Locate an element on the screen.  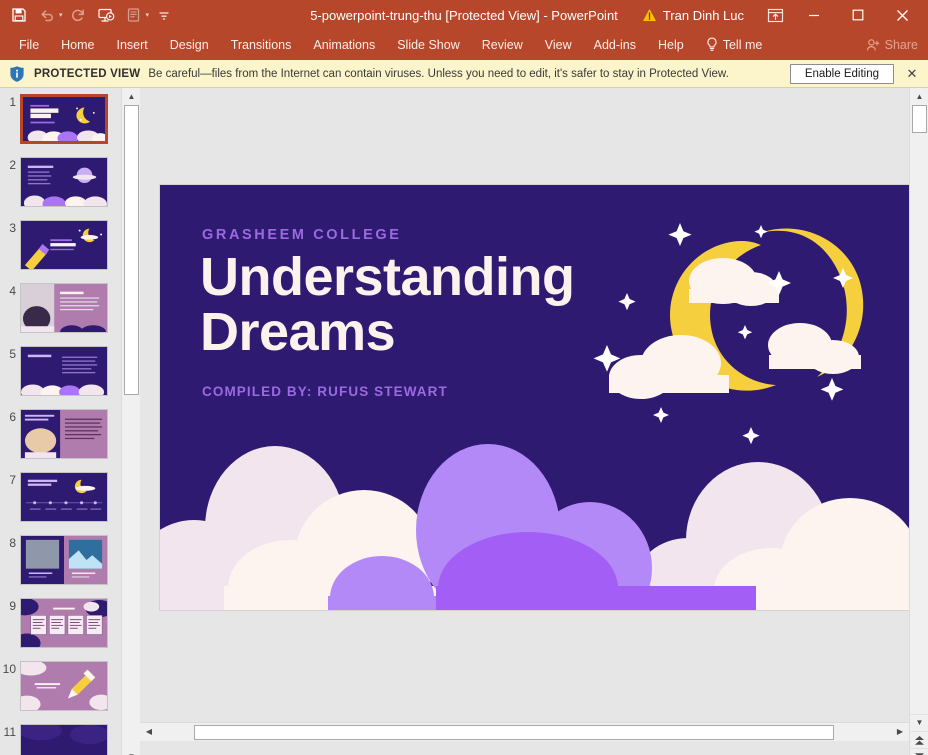
quick-access-toolbar: ▾ ▾ is located at coordinates (88, 15).